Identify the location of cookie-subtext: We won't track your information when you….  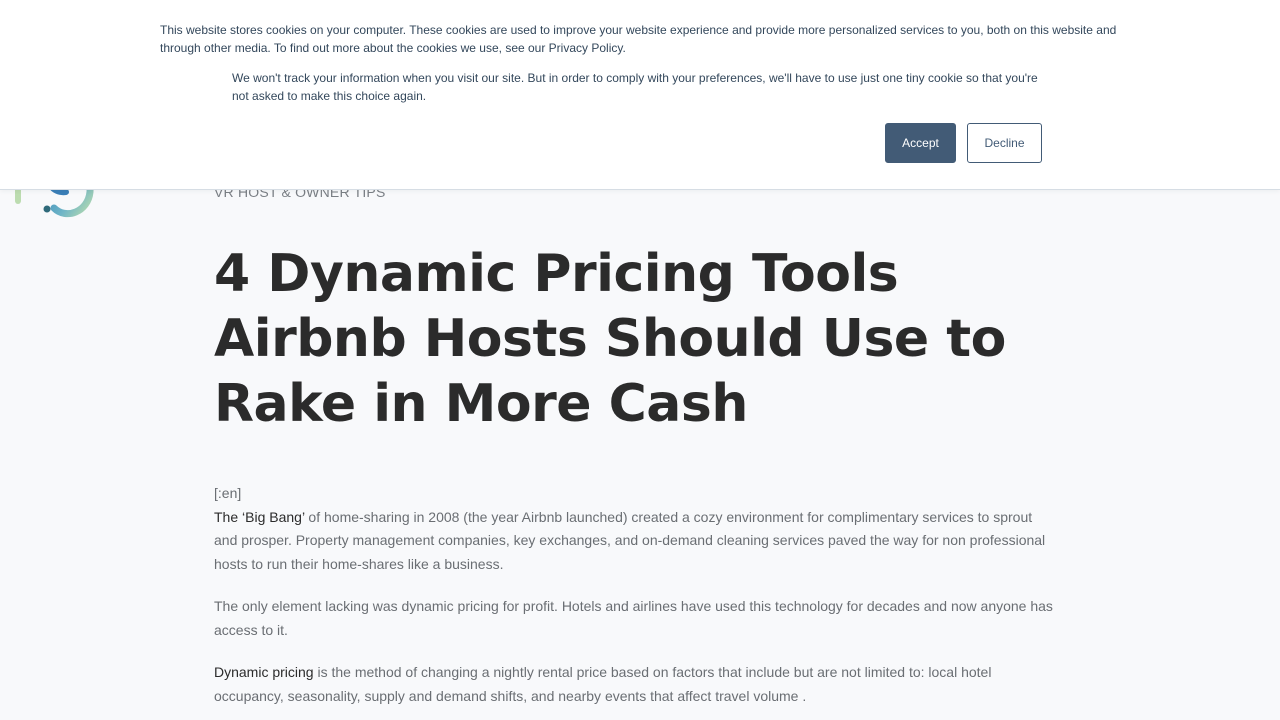
(635, 87).